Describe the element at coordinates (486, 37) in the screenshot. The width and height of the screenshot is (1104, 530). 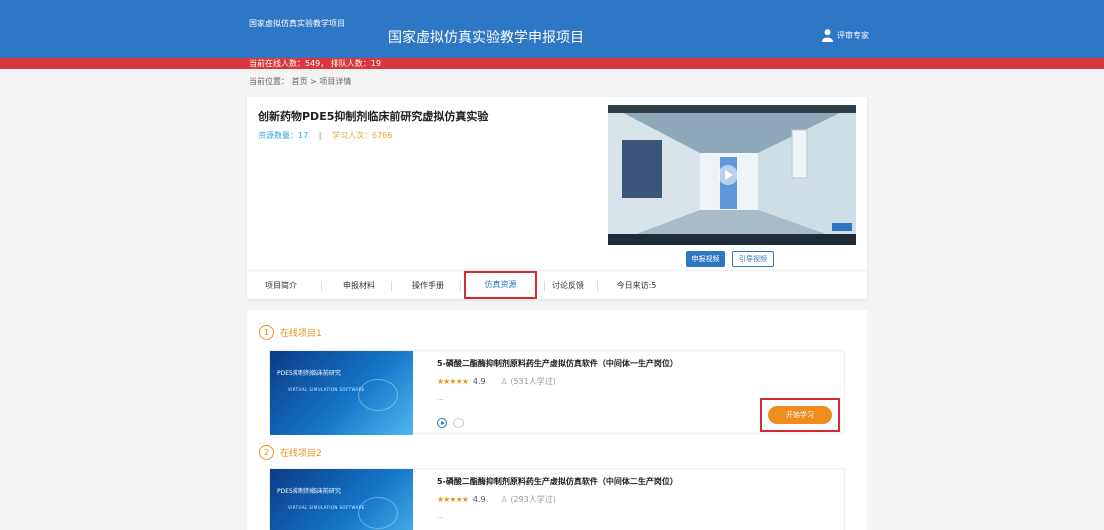
I see `site-title: 国家虚拟仿真实验教学申报项目` at that location.